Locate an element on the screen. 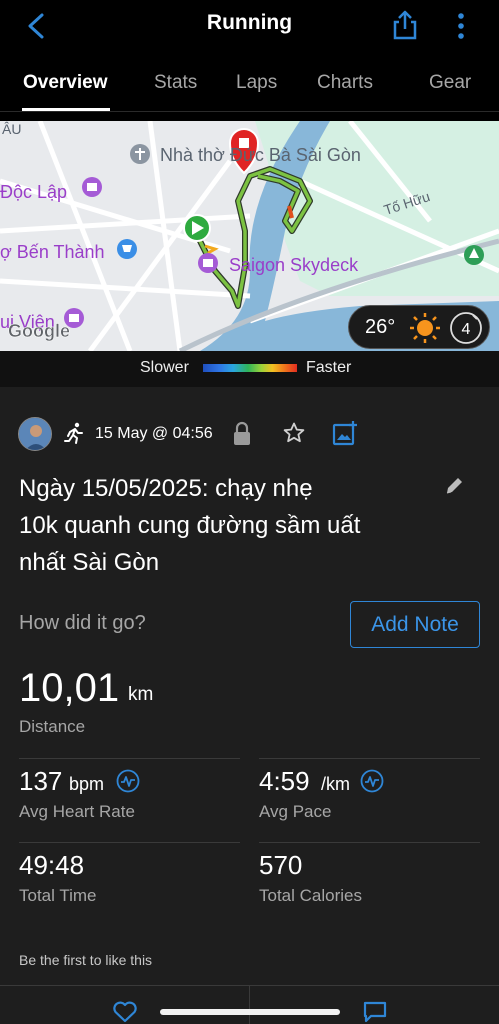 The width and height of the screenshot is (499, 1024). pace-gradient-bar is located at coordinates (250, 368).